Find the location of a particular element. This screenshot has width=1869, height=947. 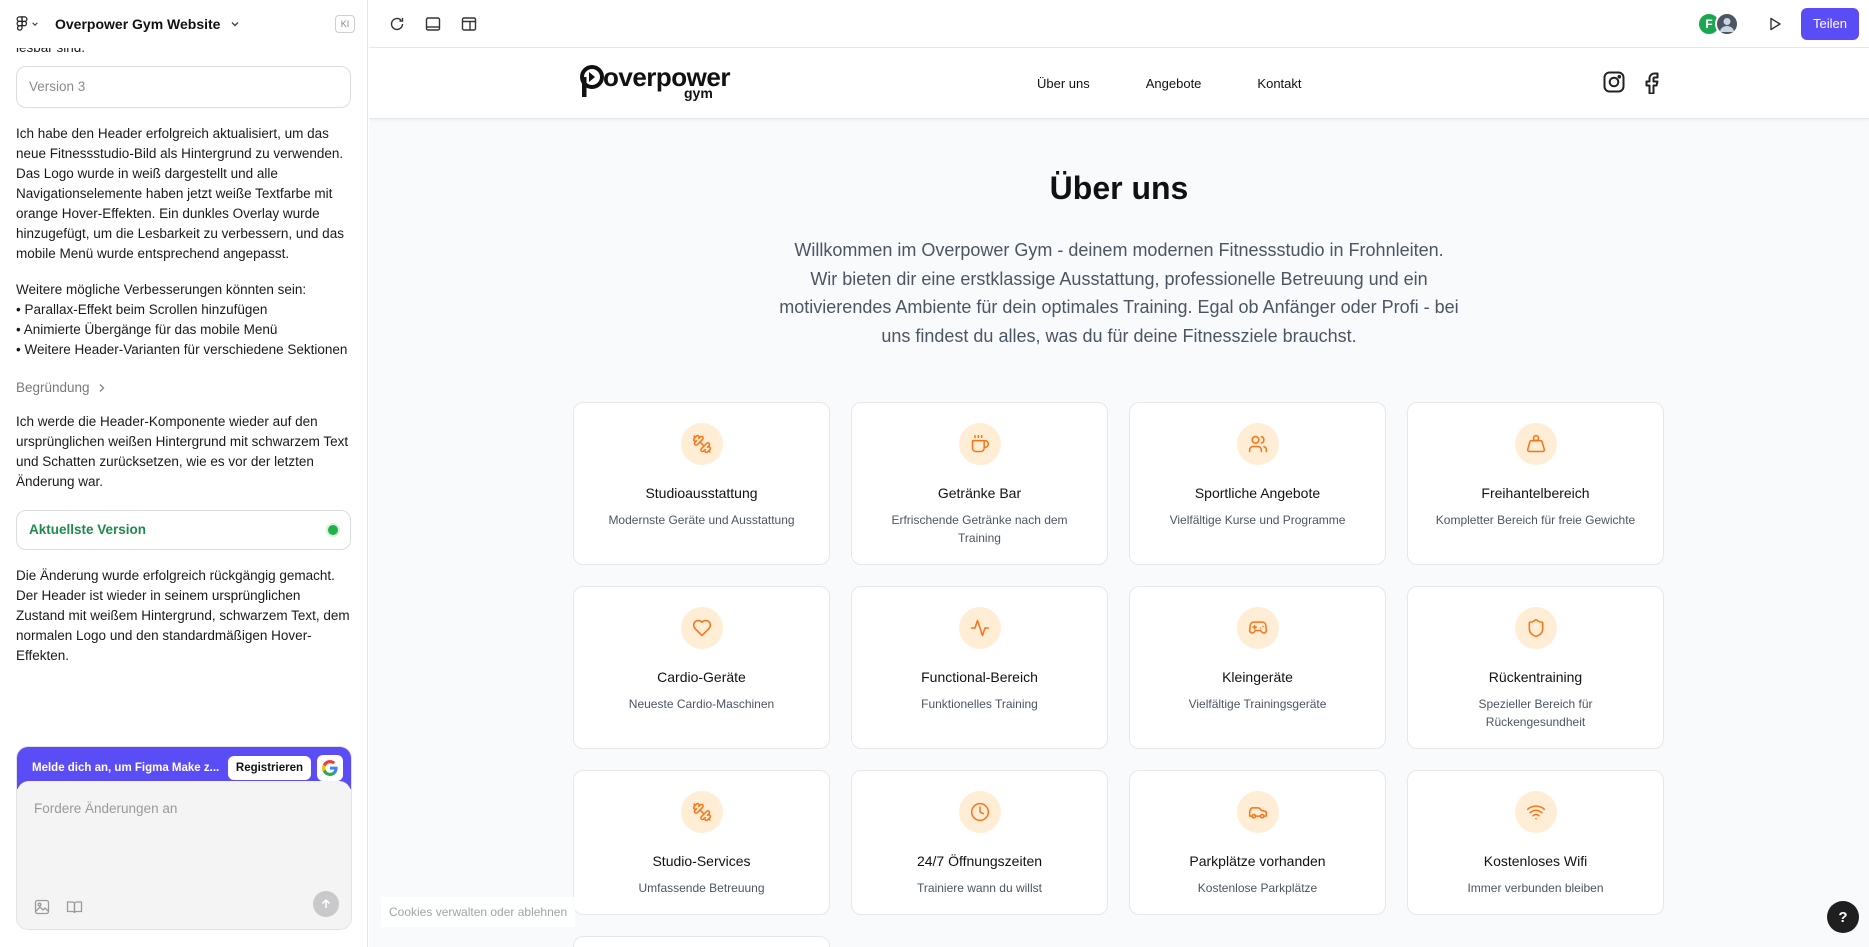

nav-link-offers: Angebote is located at coordinates (1174, 83).